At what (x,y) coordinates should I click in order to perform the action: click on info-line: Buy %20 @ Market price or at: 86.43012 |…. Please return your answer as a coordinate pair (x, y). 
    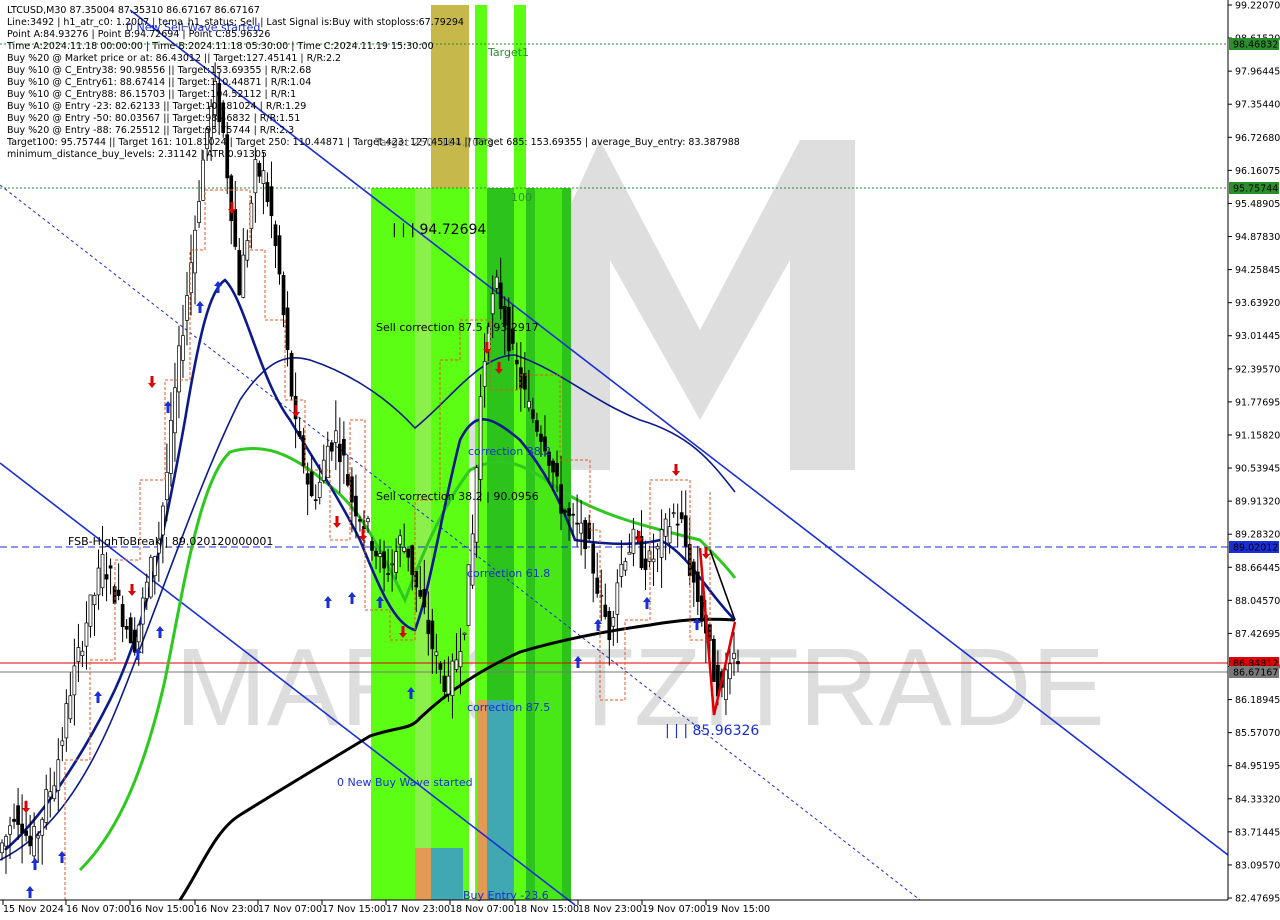
    Looking at the image, I should click on (174, 58).